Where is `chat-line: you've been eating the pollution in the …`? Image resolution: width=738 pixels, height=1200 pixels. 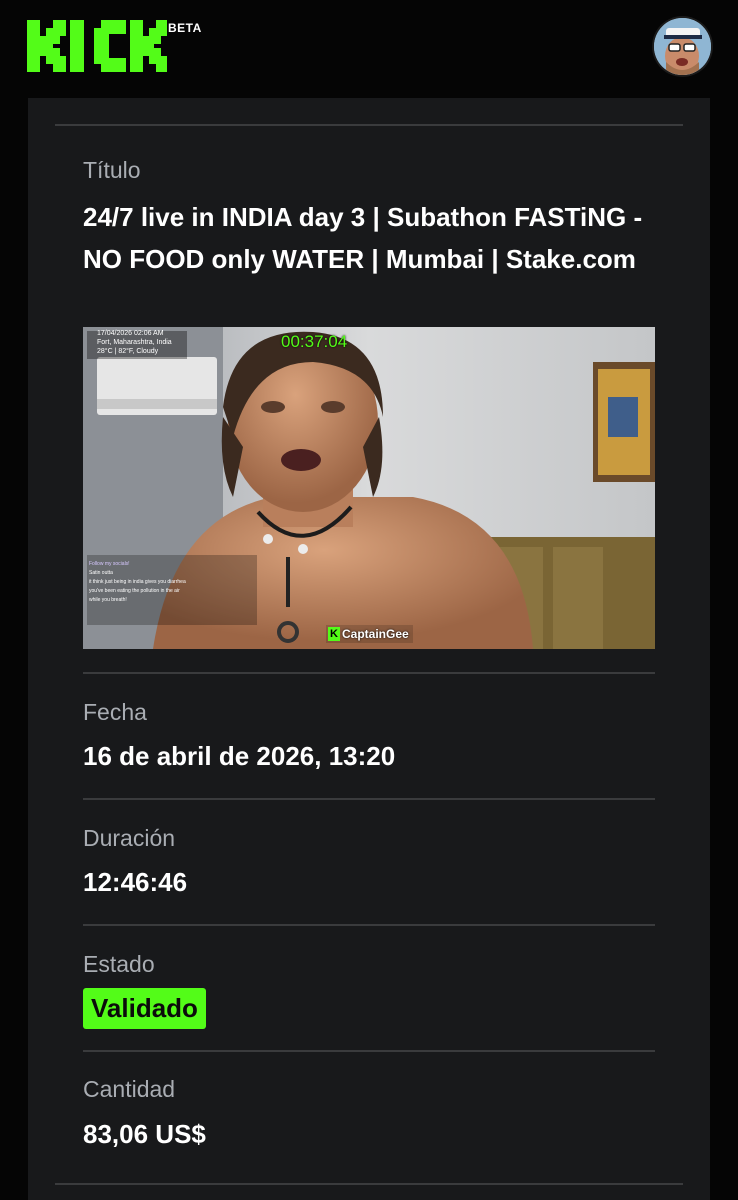 chat-line: you've been eating the pollution in the … is located at coordinates (134, 591).